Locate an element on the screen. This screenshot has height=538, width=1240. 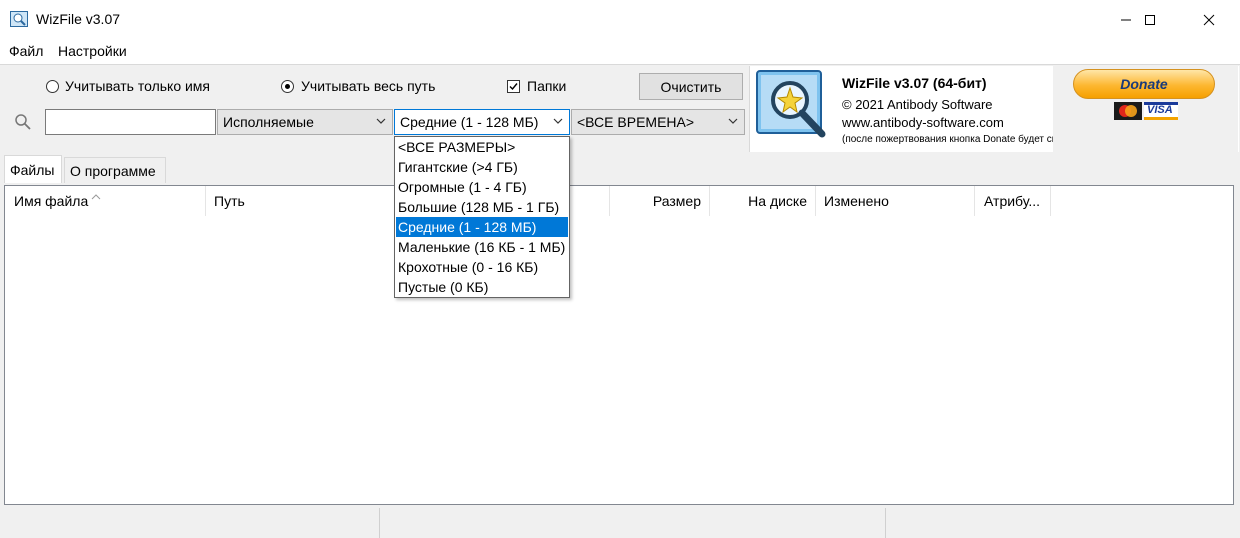
size-option-selected: Средние (1 - 128 МБ) is located at coordinates (482, 227).